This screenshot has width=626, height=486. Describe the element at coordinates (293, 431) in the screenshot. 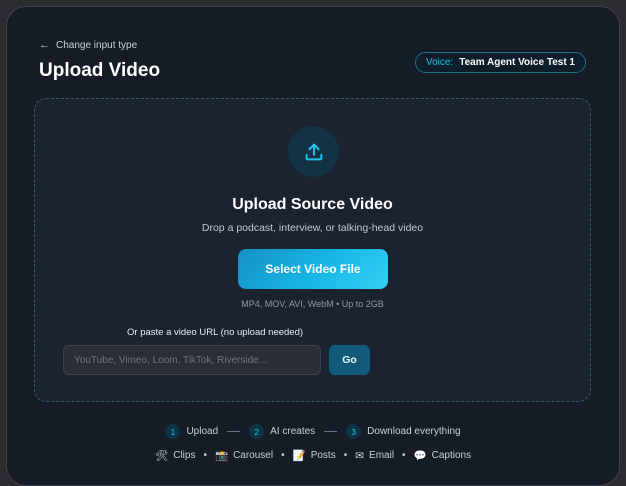

I see `step-label: AI creates` at that location.